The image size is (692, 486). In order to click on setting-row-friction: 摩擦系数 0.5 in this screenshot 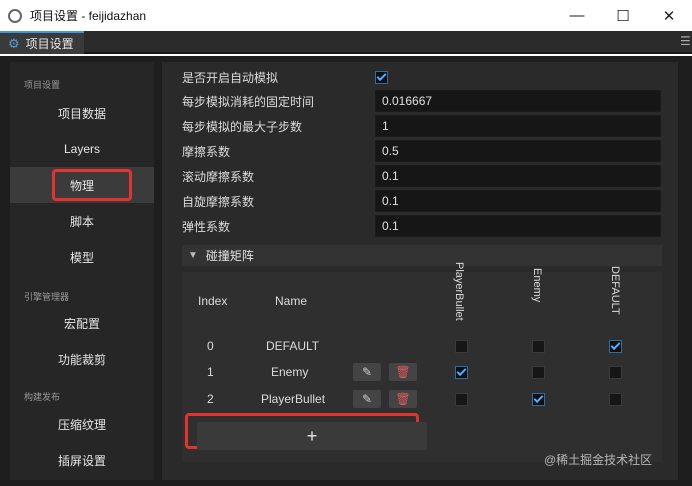, I will do `click(422, 151)`.